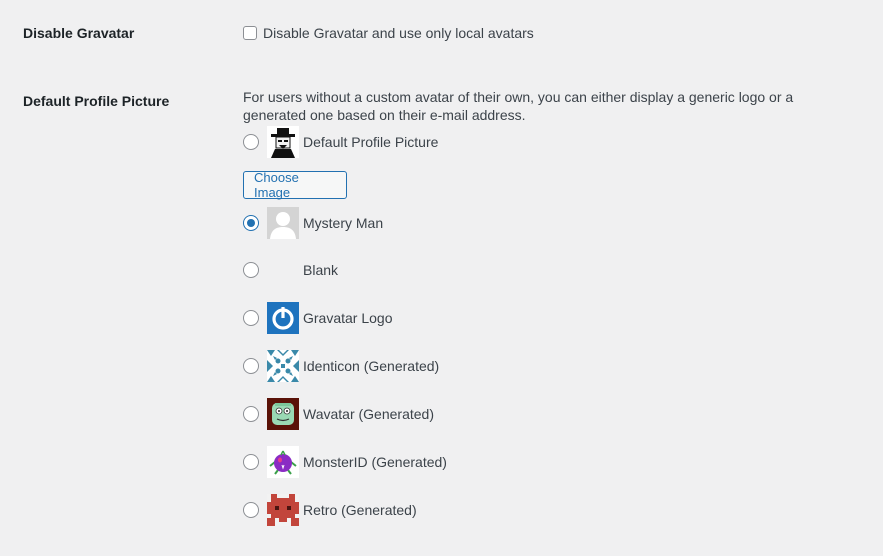 The height and width of the screenshot is (556, 883). I want to click on custom-avatar-icon, so click(283, 142).